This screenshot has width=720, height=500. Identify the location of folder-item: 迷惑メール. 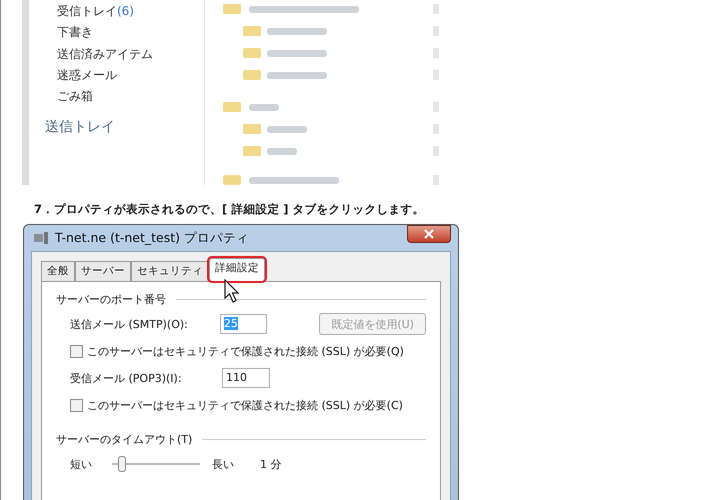
(130, 75).